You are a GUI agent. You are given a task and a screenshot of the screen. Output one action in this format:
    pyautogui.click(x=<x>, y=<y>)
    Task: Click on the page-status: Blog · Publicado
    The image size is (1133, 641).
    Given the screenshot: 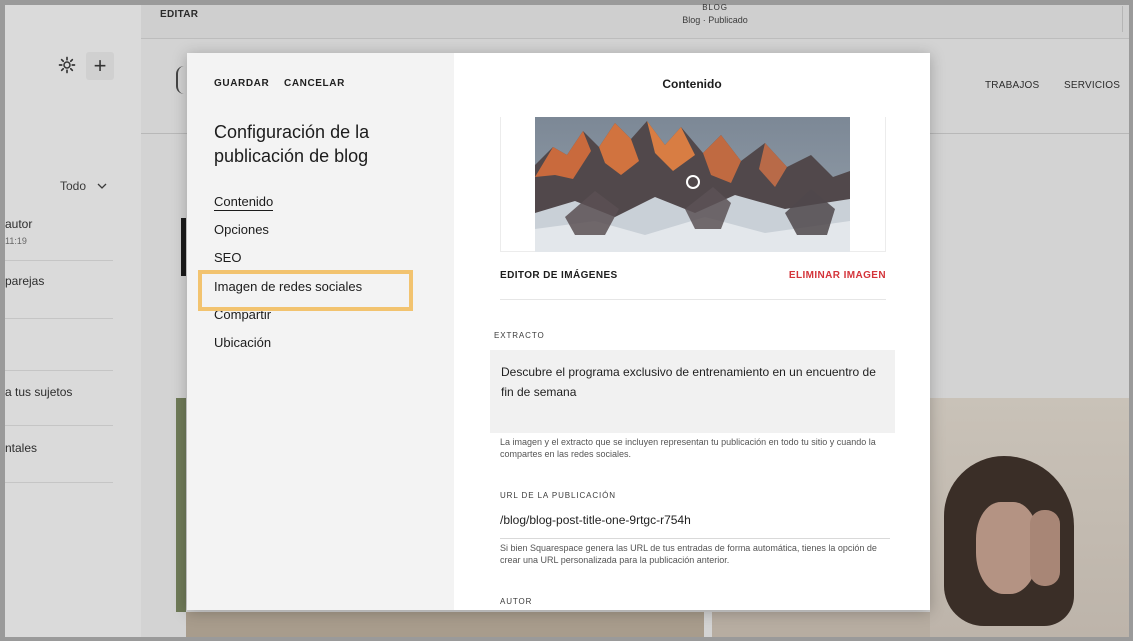 What is the action you would take?
    pyautogui.click(x=715, y=20)
    